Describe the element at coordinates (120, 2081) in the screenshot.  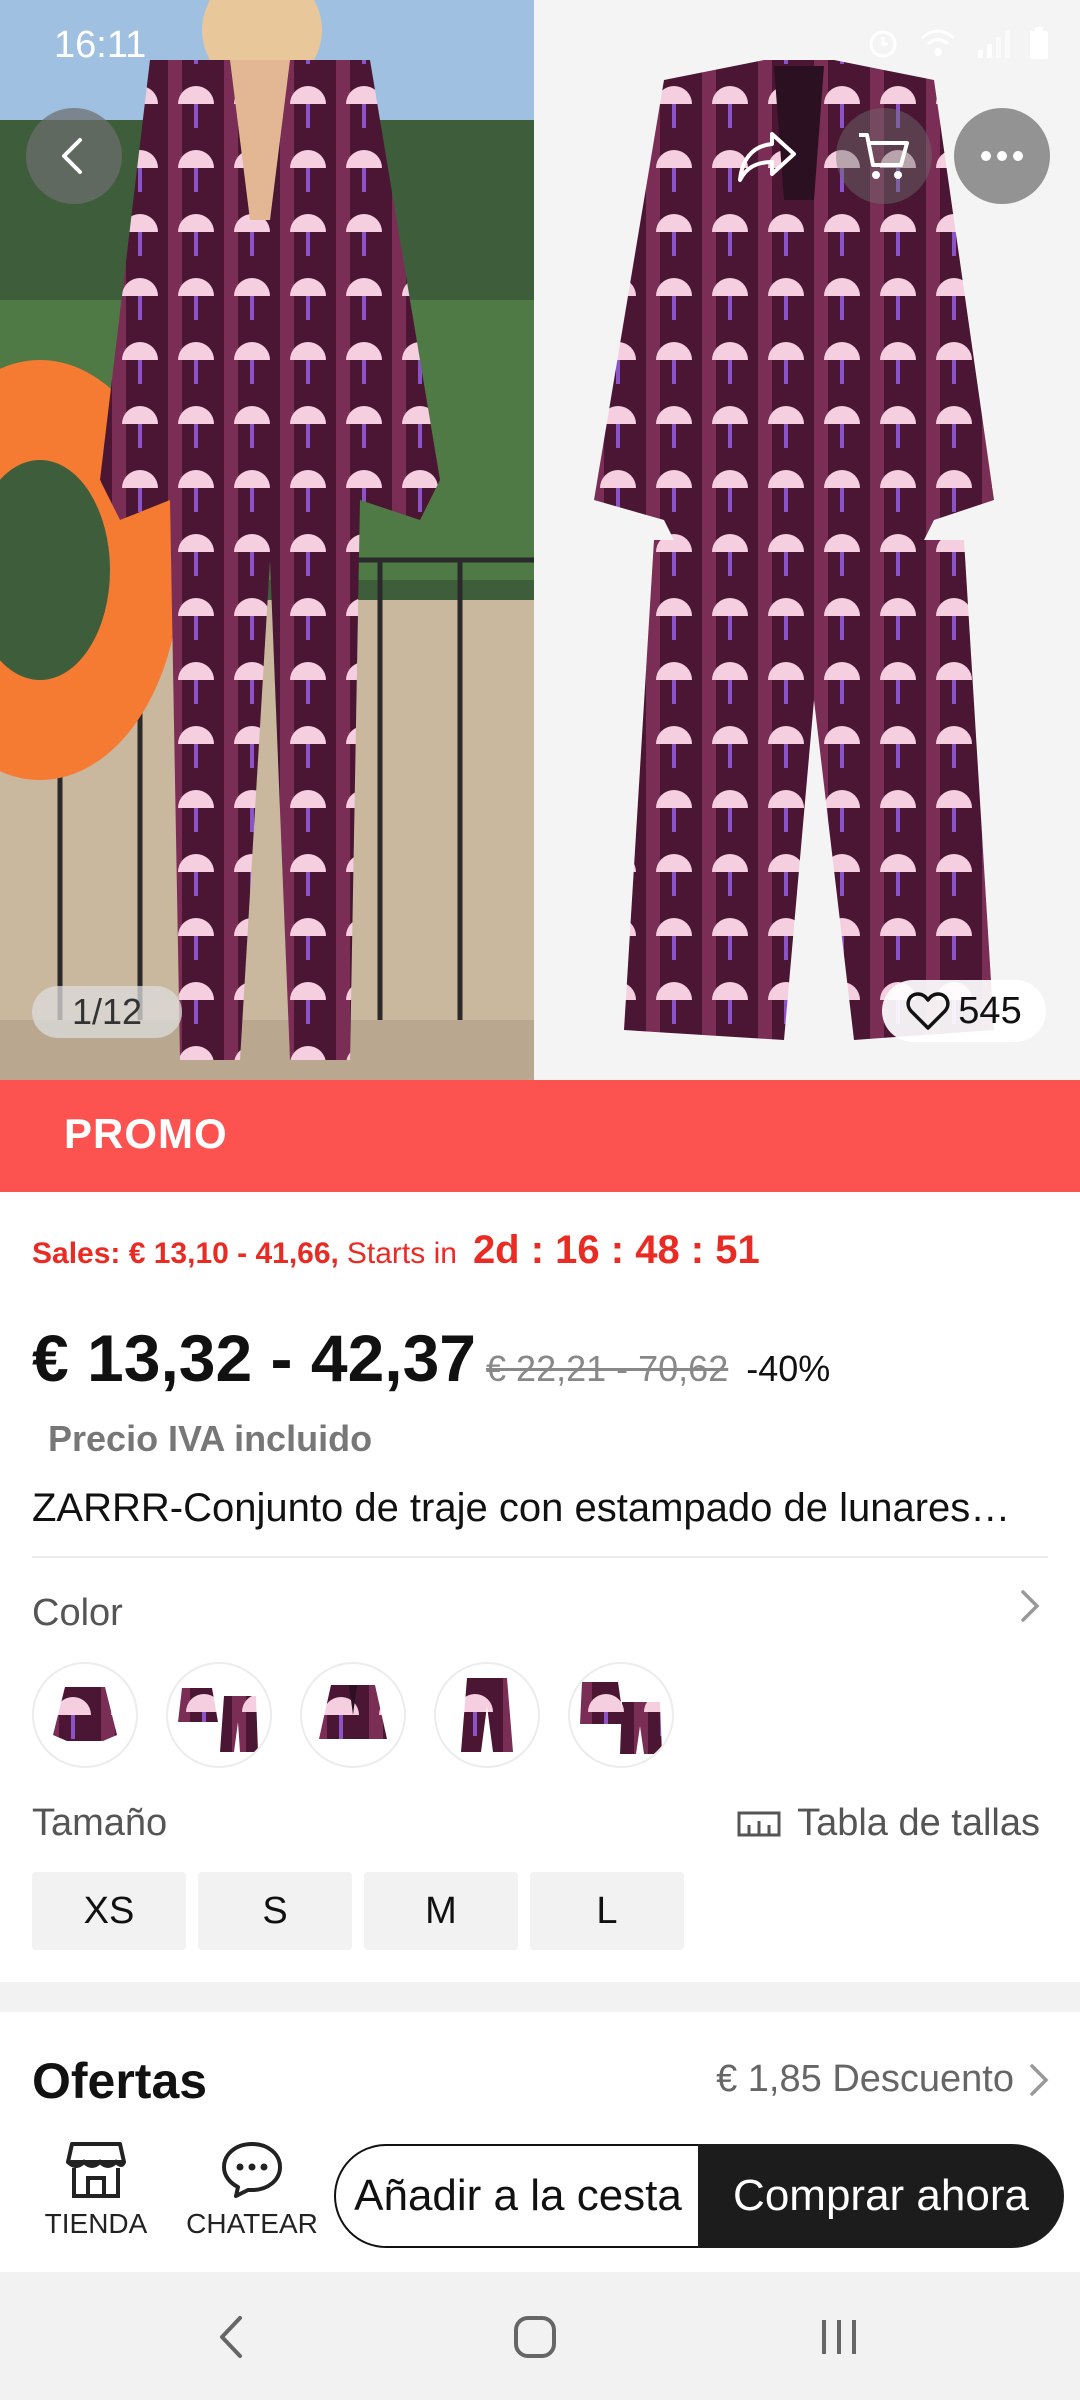
I see `offers-title: Ofertas` at that location.